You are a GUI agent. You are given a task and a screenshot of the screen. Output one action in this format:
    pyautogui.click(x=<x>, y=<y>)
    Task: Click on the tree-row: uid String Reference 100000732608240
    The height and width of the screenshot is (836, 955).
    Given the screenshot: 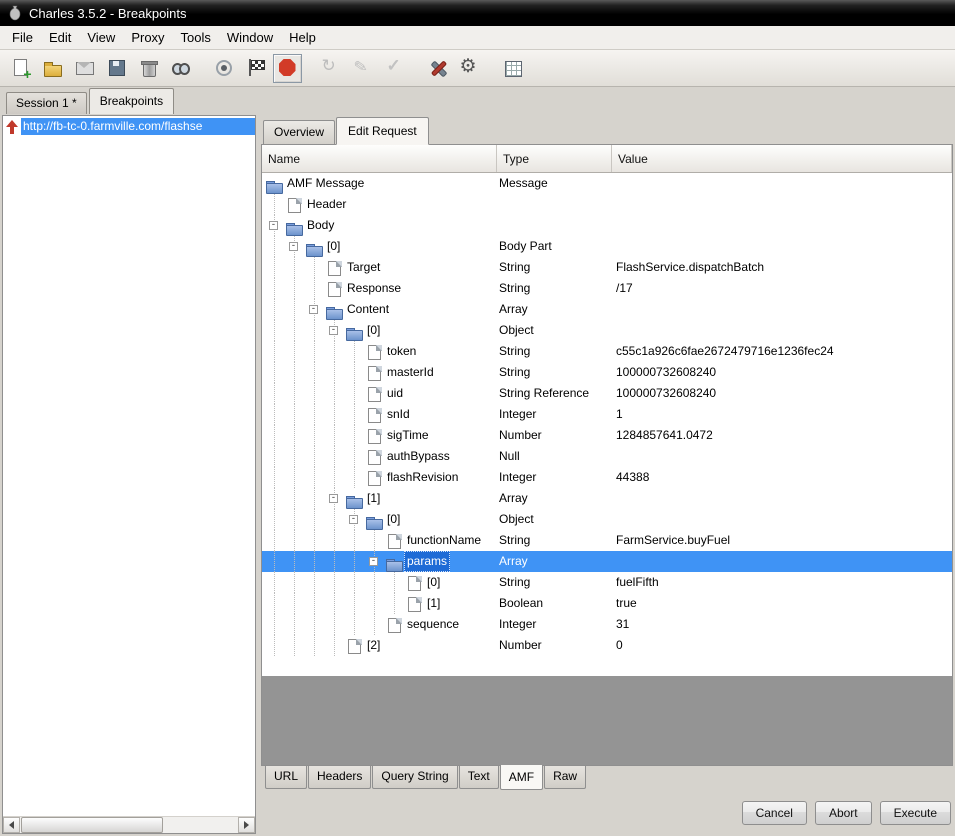 What is the action you would take?
    pyautogui.click(x=607, y=393)
    